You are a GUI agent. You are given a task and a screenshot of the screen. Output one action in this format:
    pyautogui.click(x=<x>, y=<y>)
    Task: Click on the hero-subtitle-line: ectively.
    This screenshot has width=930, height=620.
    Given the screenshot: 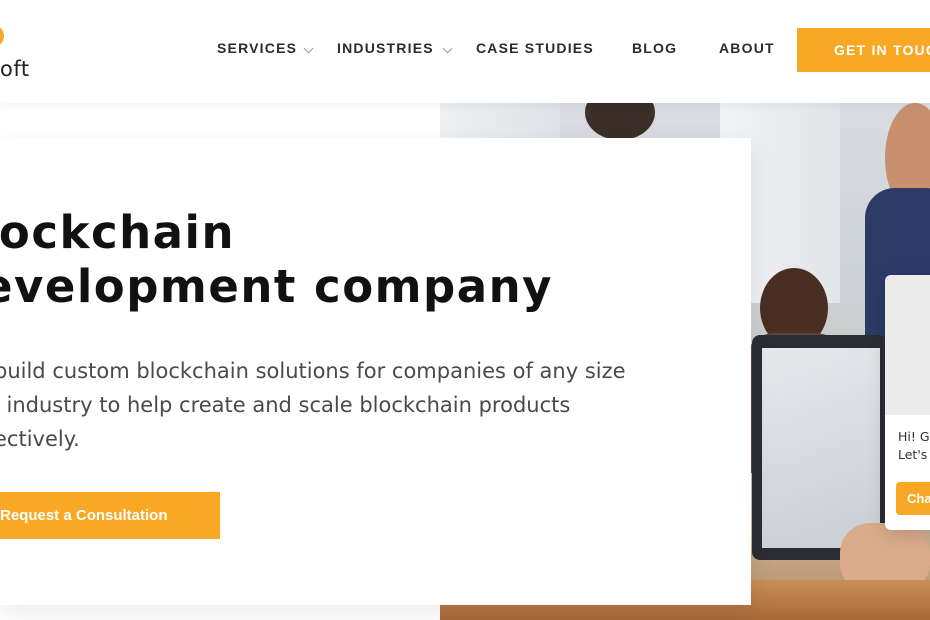 What is the action you would take?
    pyautogui.click(x=40, y=439)
    